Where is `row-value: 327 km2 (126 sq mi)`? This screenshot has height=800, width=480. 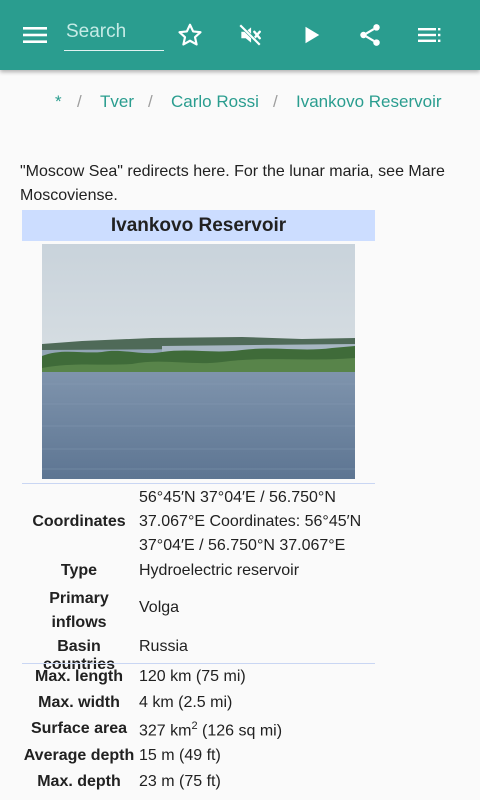 row-value: 327 km2 (126 sq mi) is located at coordinates (211, 730).